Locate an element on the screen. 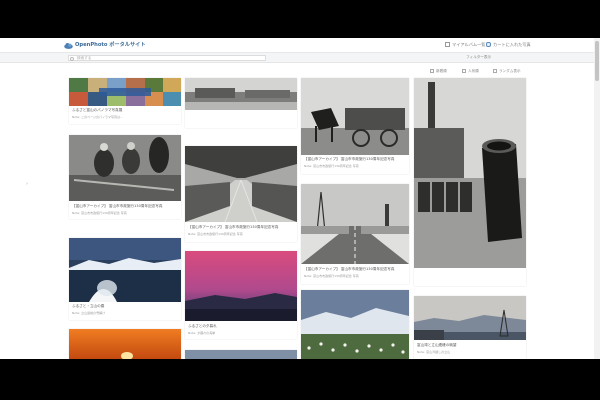 This screenshot has width=600, height=400. scrollbar-track is located at coordinates (597, 198).